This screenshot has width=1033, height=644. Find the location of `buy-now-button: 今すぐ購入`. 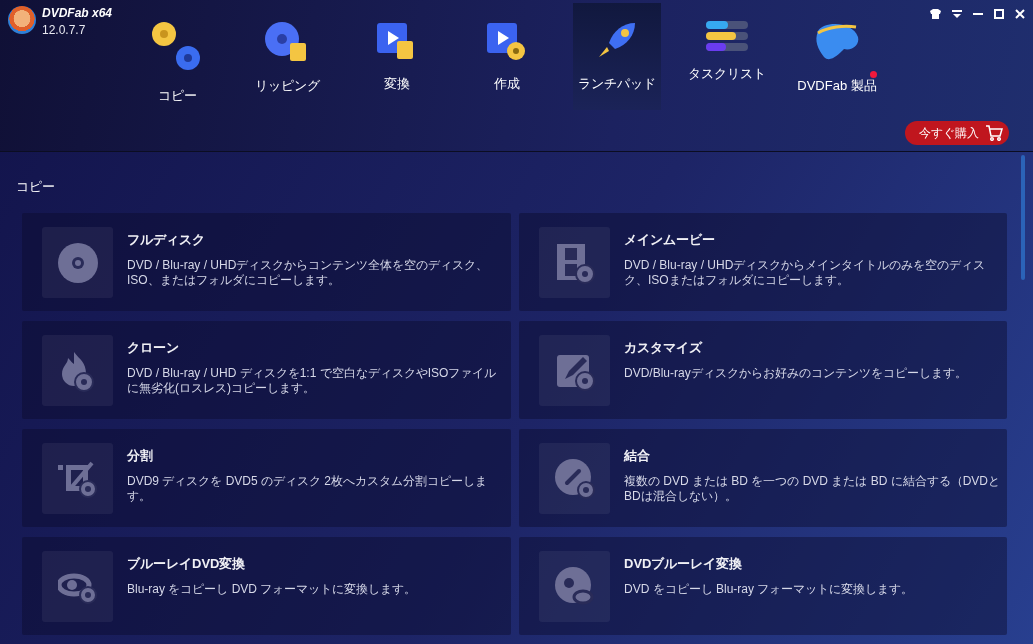

buy-now-button: 今すぐ購入 is located at coordinates (957, 133).